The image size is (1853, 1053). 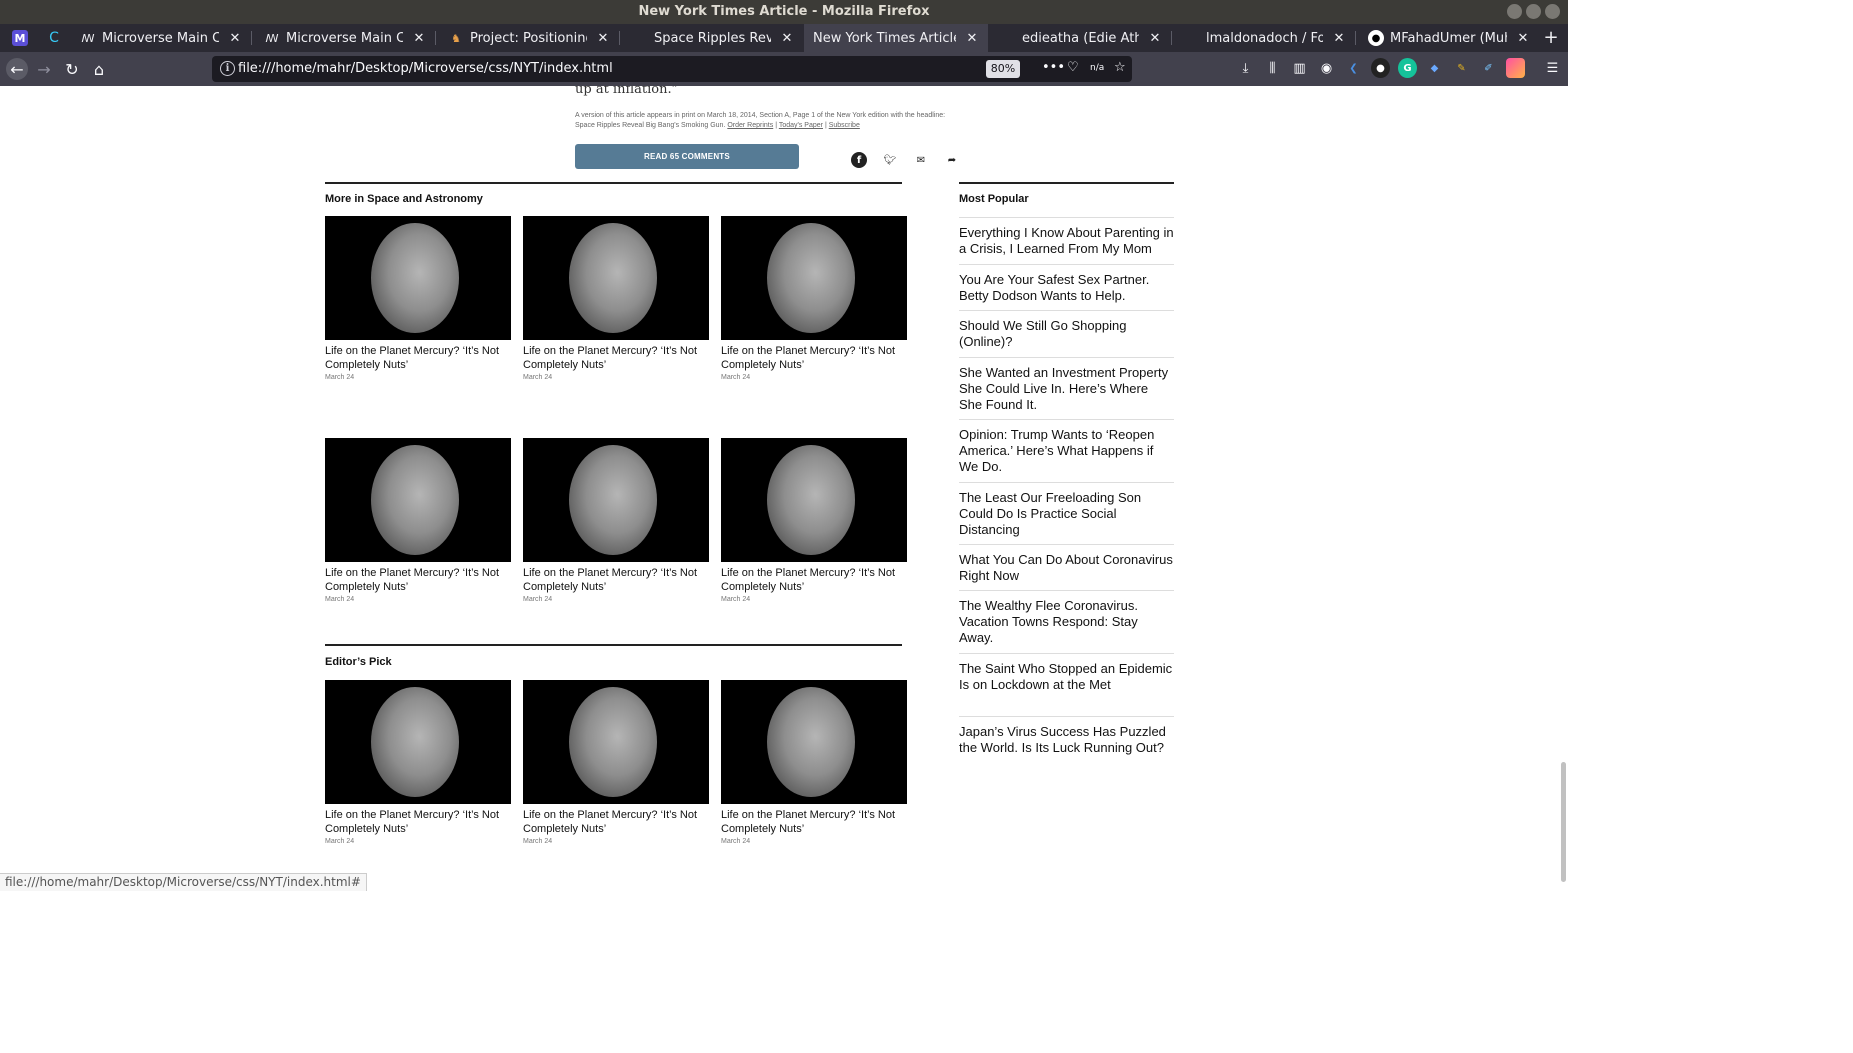 I want to click on share-arrow-icon: ➦, so click(x=952, y=160).